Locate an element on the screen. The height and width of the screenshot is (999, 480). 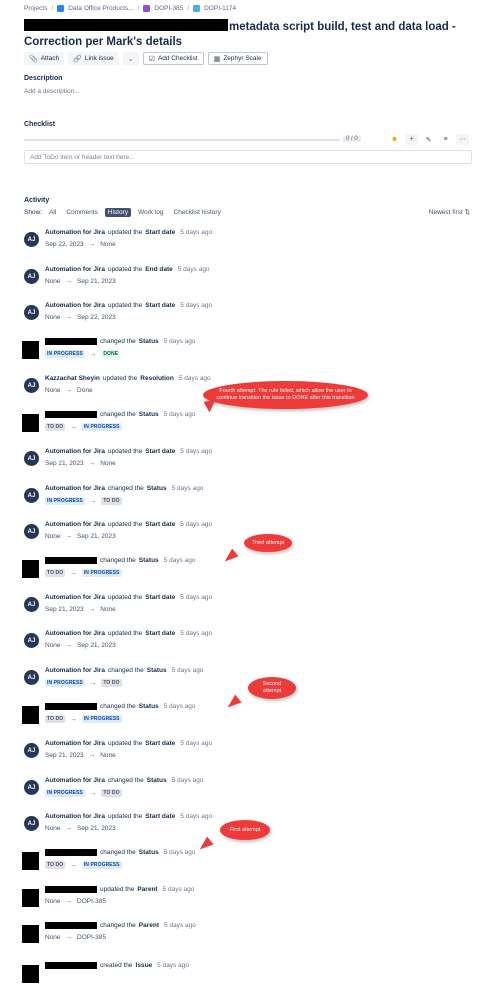
avatar: AJ is located at coordinates (31, 276).